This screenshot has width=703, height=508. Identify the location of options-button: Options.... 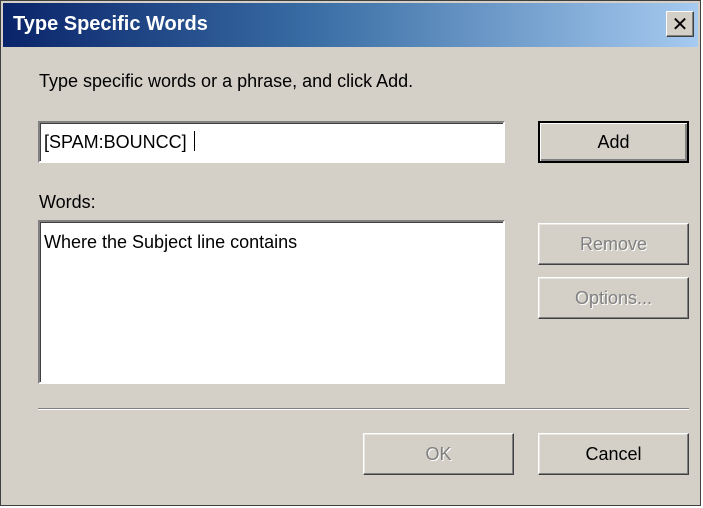
(613, 298).